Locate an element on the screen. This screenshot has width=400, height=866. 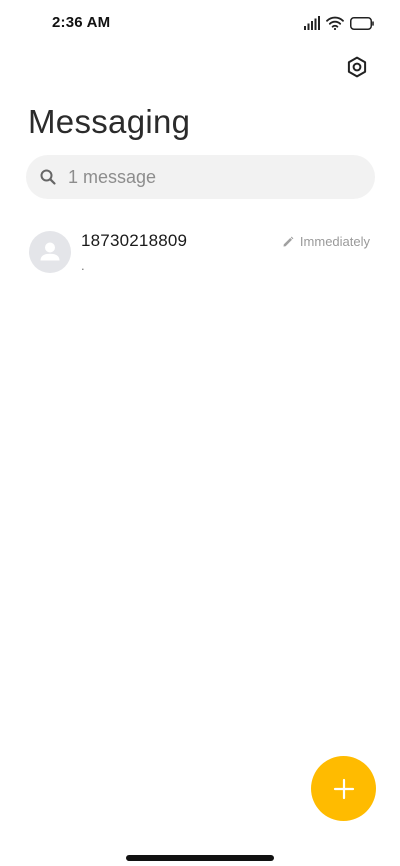
new-message-button is located at coordinates (343, 788).